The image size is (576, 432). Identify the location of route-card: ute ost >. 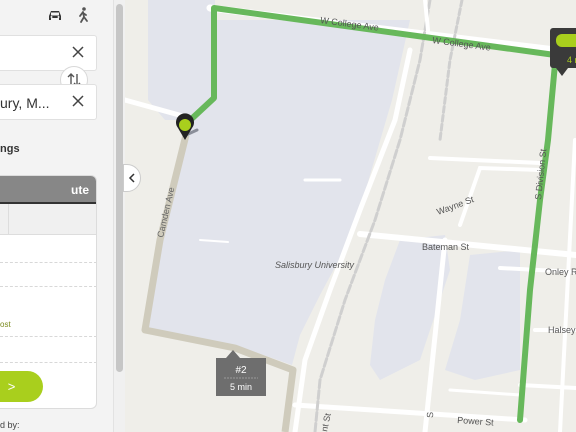
(48, 292).